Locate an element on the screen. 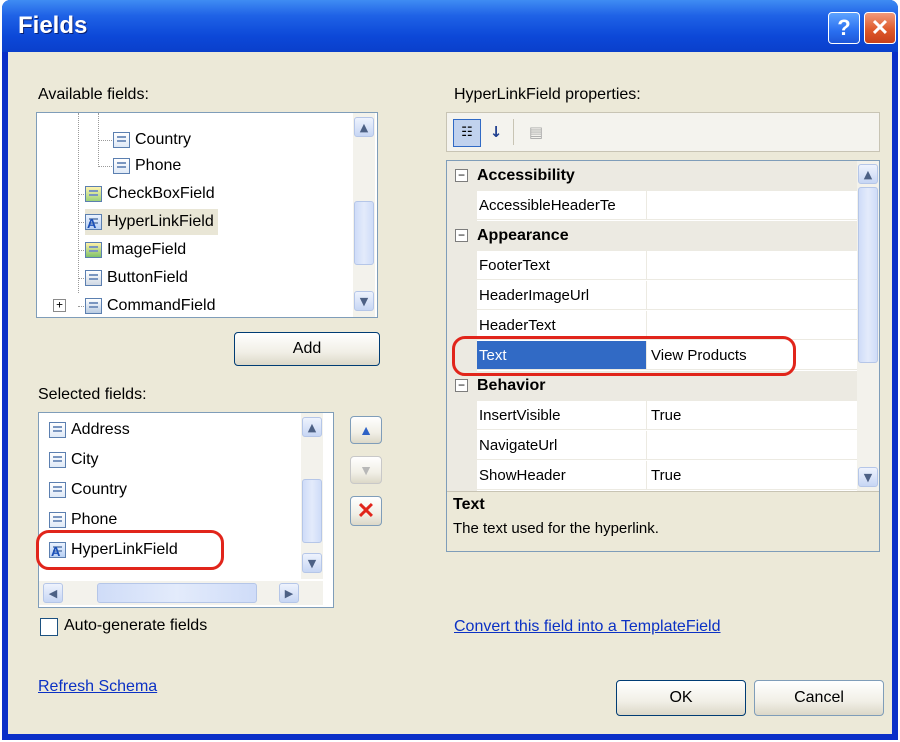 This screenshot has height=742, width=900. scroll-right-icon: ▶ is located at coordinates (289, 593).